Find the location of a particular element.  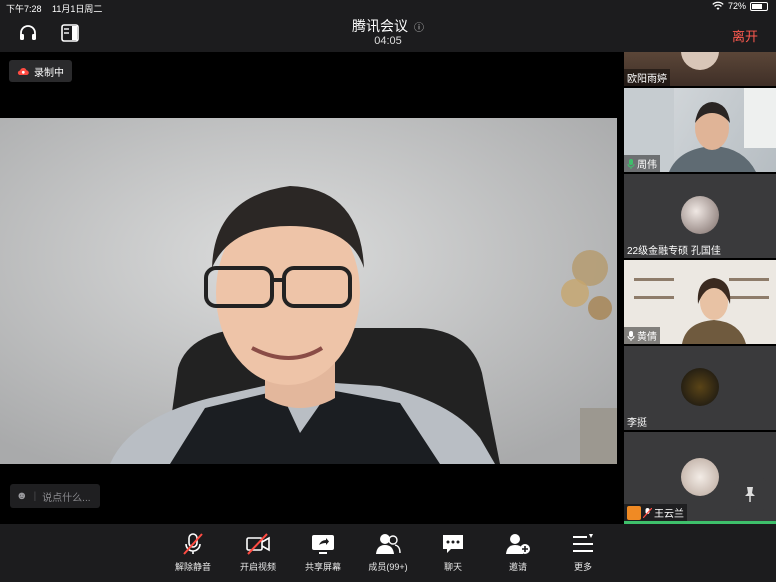

emoji-icon: ☻ is located at coordinates (22, 496).